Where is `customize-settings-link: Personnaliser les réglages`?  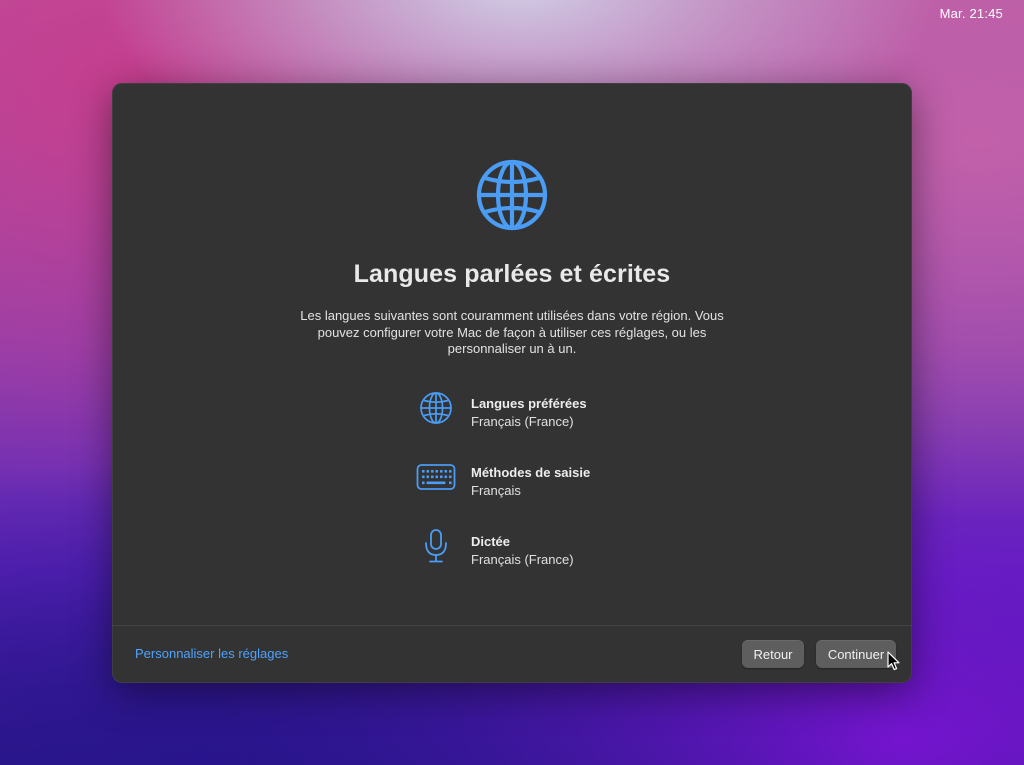 customize-settings-link: Personnaliser les réglages is located at coordinates (211, 653).